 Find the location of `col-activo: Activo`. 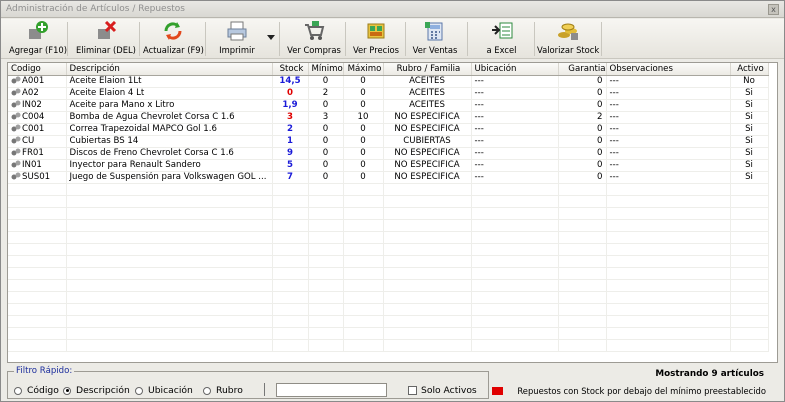

col-activo: Activo is located at coordinates (749, 69).